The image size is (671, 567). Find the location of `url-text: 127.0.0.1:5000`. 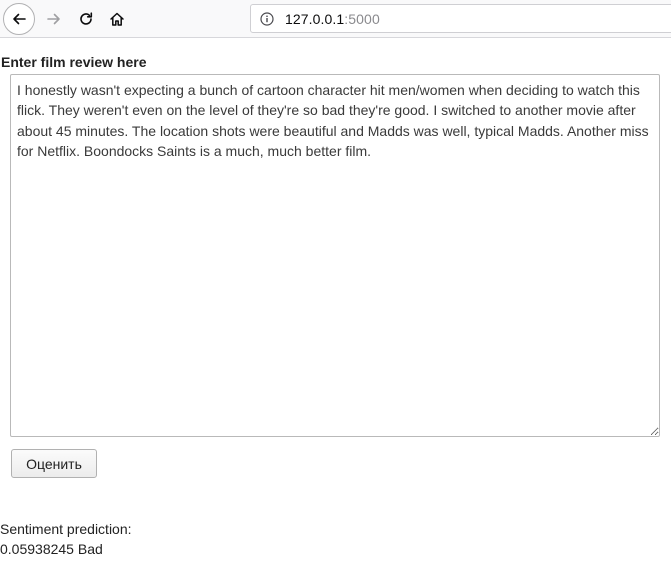

url-text: 127.0.0.1:5000 is located at coordinates (332, 19).